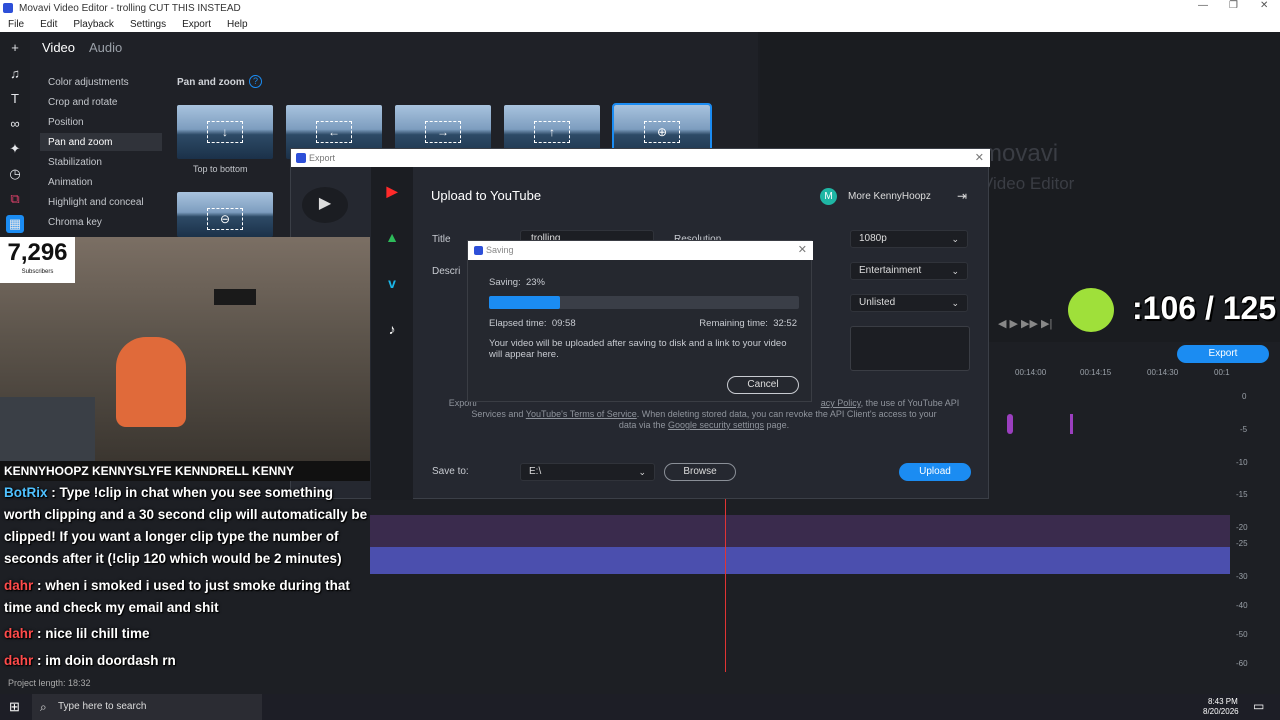  What do you see at coordinates (700, 472) in the screenshot?
I see `browse-button: Browse` at bounding box center [700, 472].